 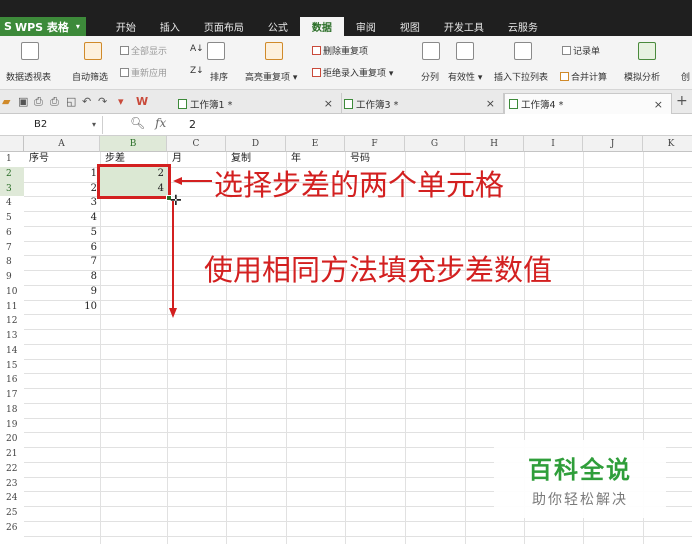 What do you see at coordinates (431, 51) in the screenshot?
I see `split-column-icon` at bounding box center [431, 51].